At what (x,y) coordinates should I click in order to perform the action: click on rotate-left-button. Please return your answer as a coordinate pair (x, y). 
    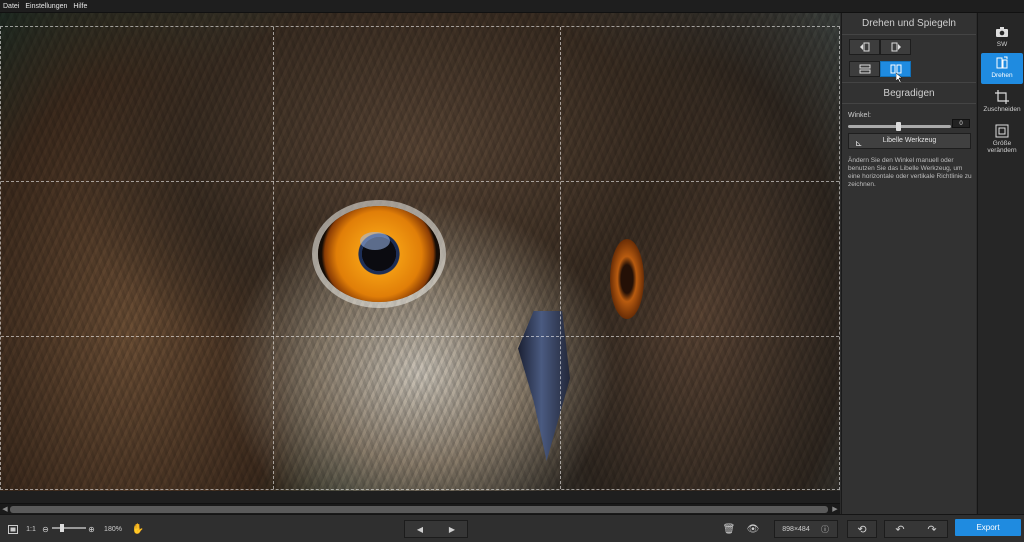
    Looking at the image, I should click on (864, 47).